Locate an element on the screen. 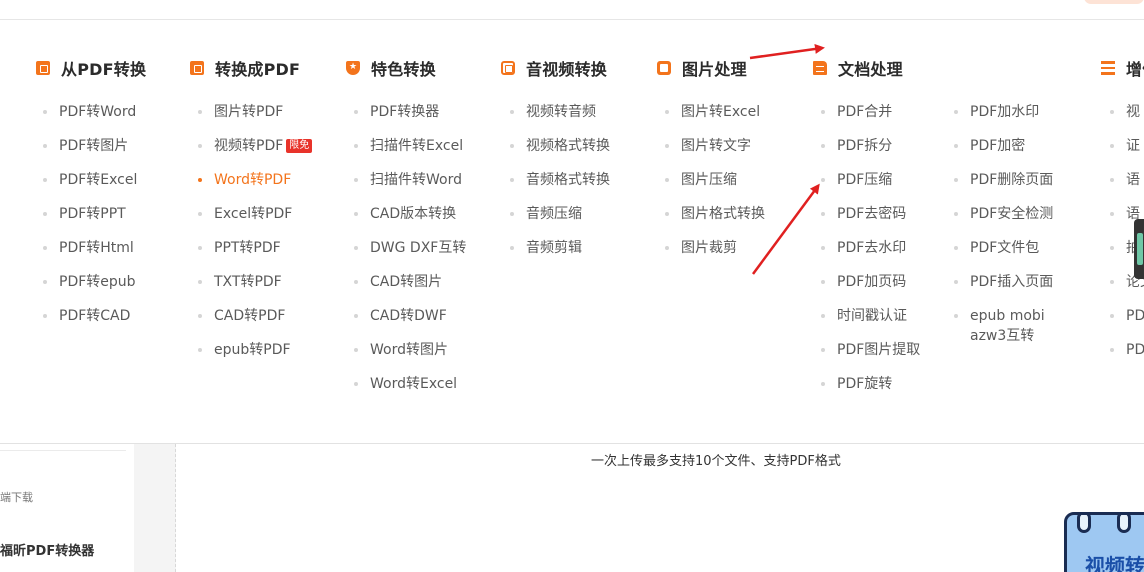  category-title: 文档处理 is located at coordinates (870, 69).